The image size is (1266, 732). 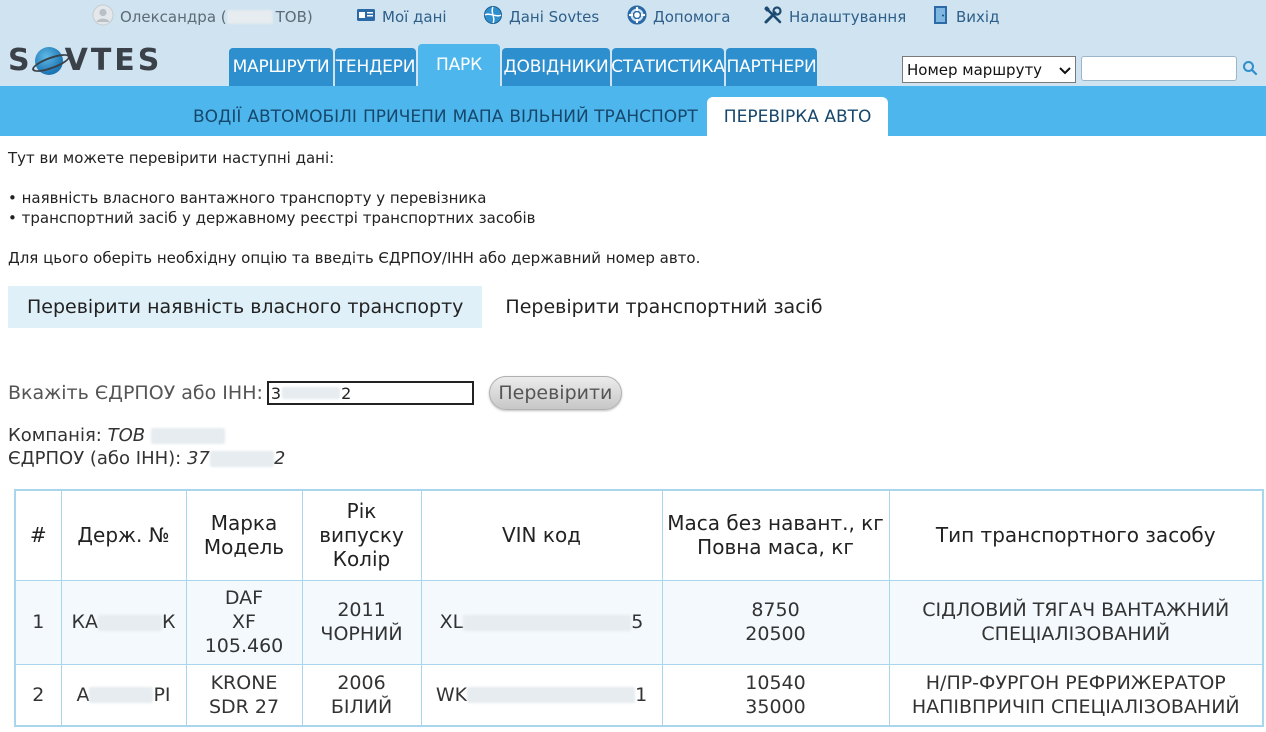 What do you see at coordinates (775, 535) in the screenshot?
I see `col-header-mass: Маса без навант., кг Повна маса, кг` at bounding box center [775, 535].